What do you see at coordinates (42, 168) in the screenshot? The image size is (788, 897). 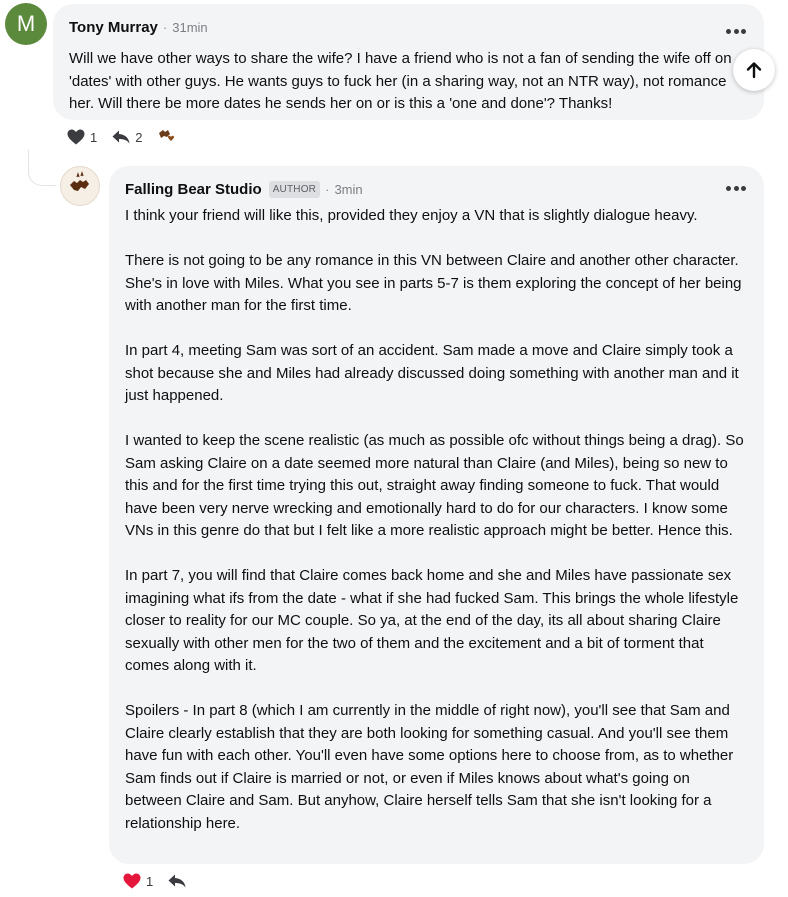 I see `thread-line` at bounding box center [42, 168].